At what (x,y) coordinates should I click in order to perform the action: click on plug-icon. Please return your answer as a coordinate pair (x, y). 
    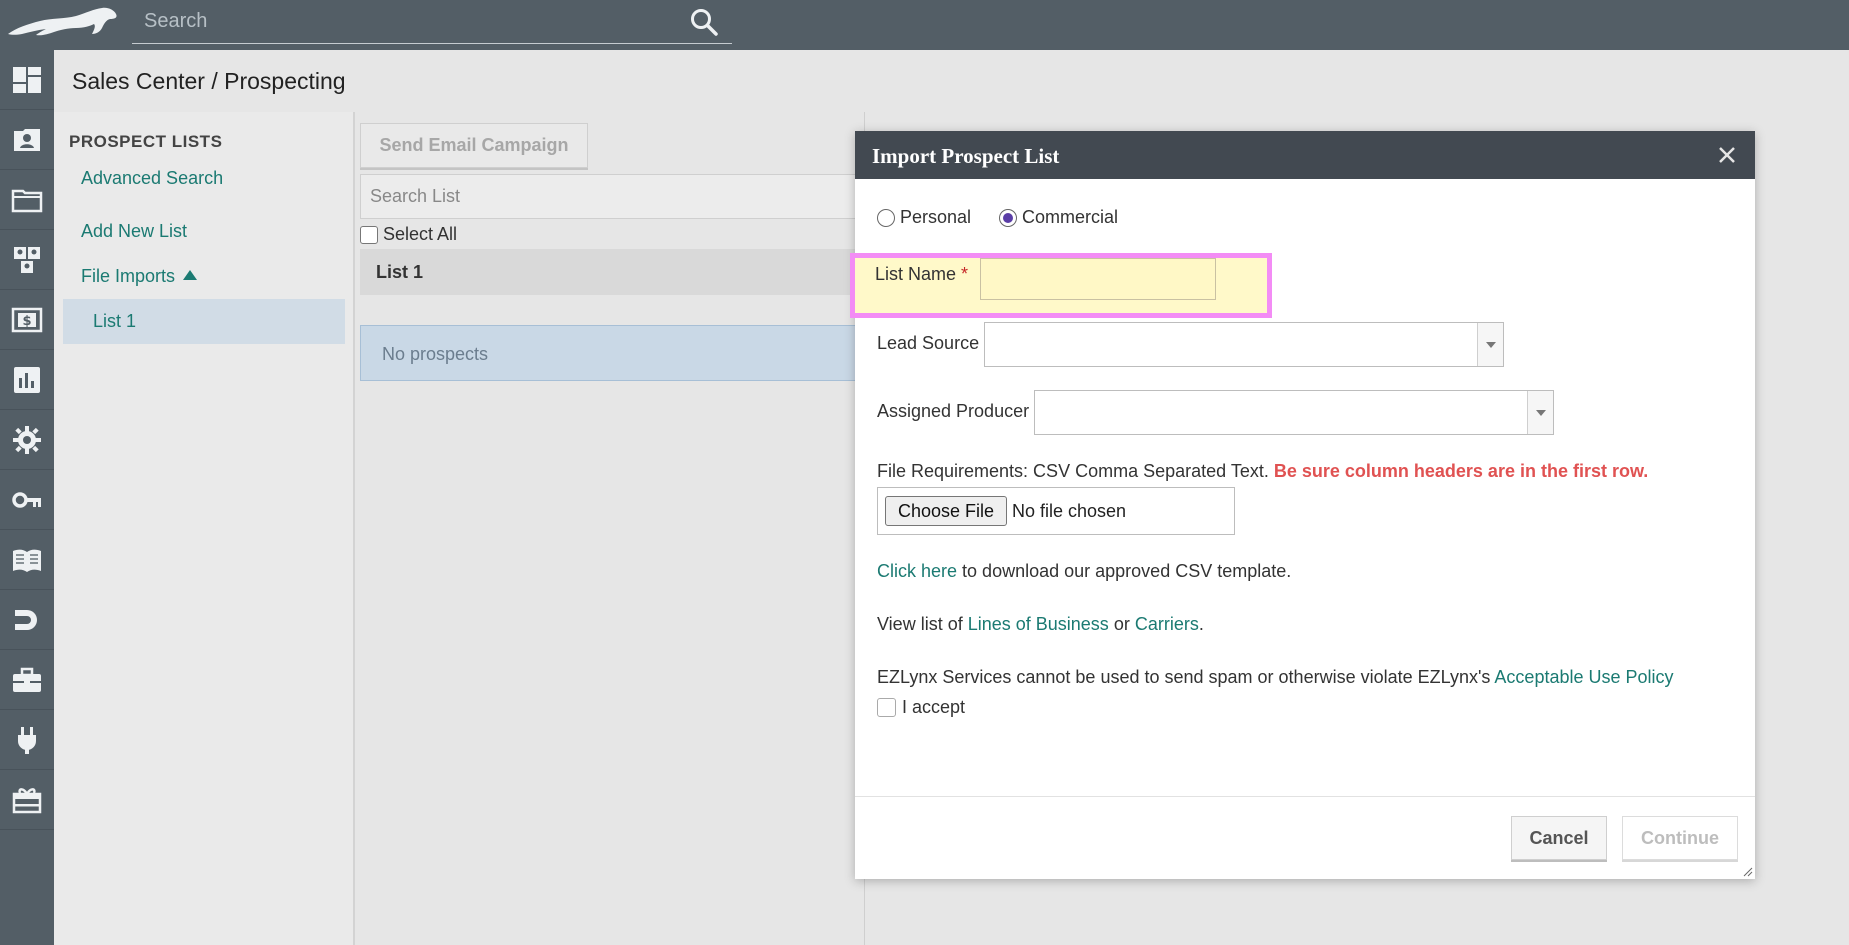
    Looking at the image, I should click on (27, 740).